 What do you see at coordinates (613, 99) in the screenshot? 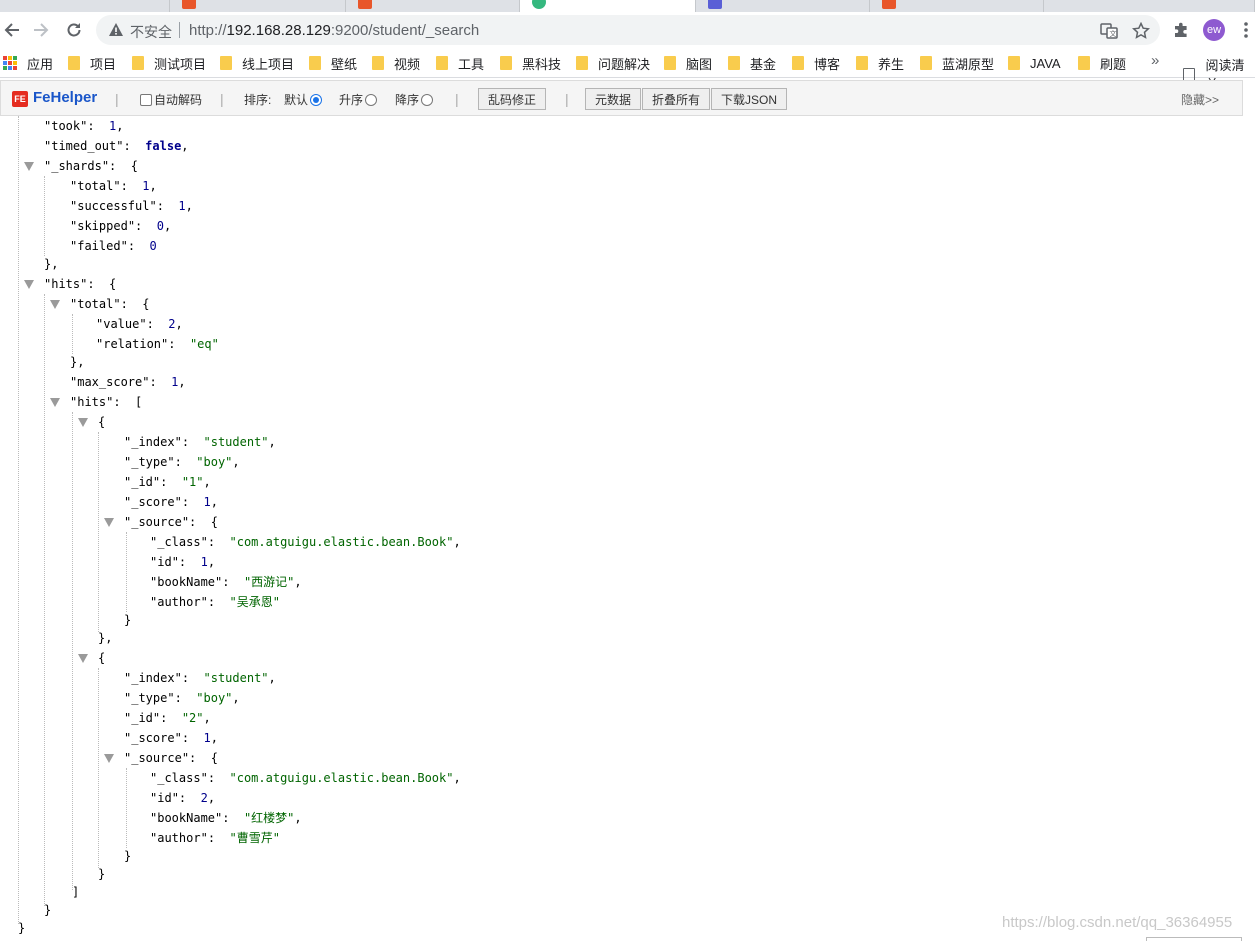
I see `metadata-button: 元数据` at bounding box center [613, 99].